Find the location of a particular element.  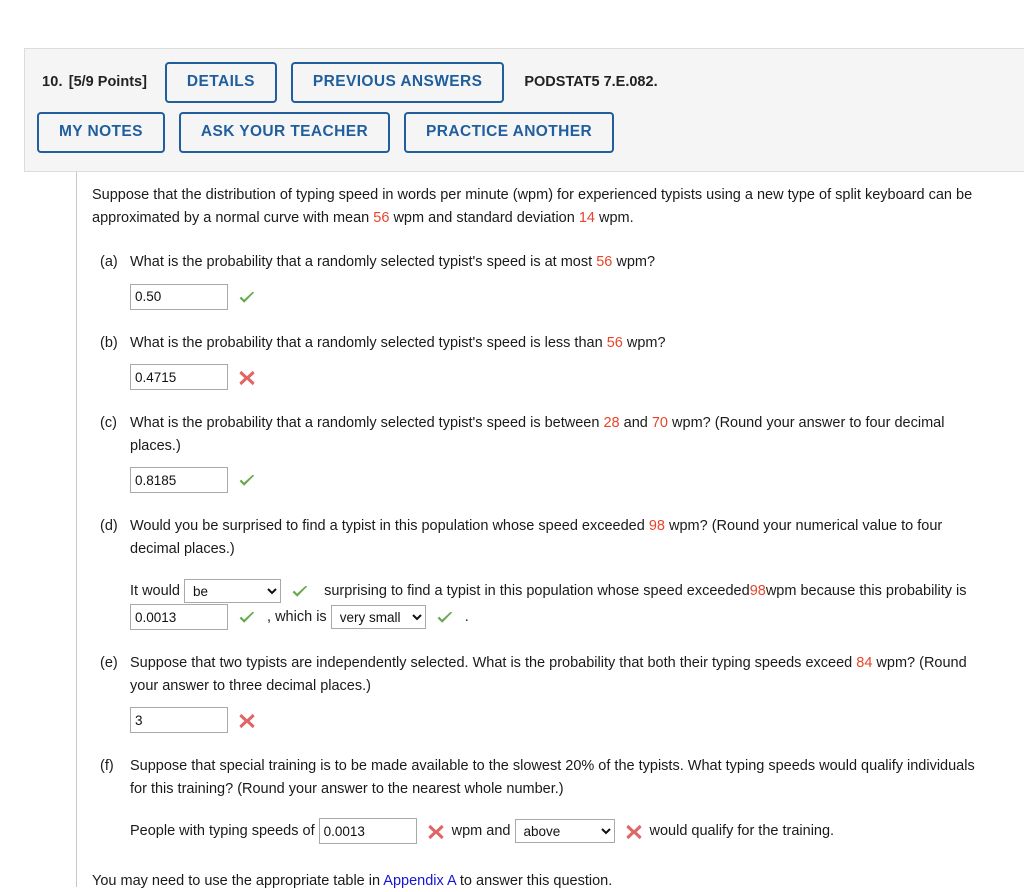

part-c-label: (c) is located at coordinates (108, 423).